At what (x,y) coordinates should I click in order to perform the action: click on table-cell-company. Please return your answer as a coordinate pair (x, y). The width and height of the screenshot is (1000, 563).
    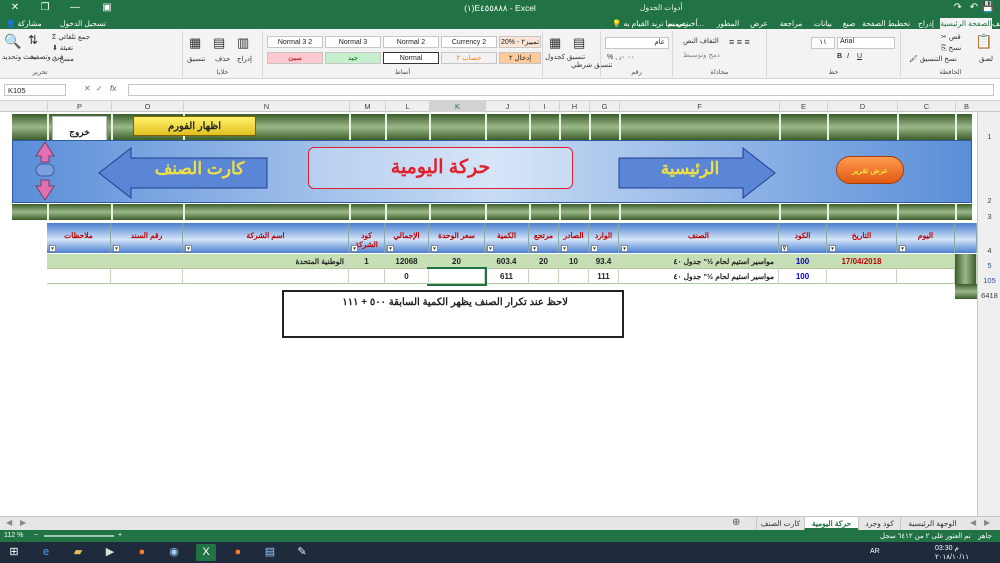
    Looking at the image, I should click on (266, 276).